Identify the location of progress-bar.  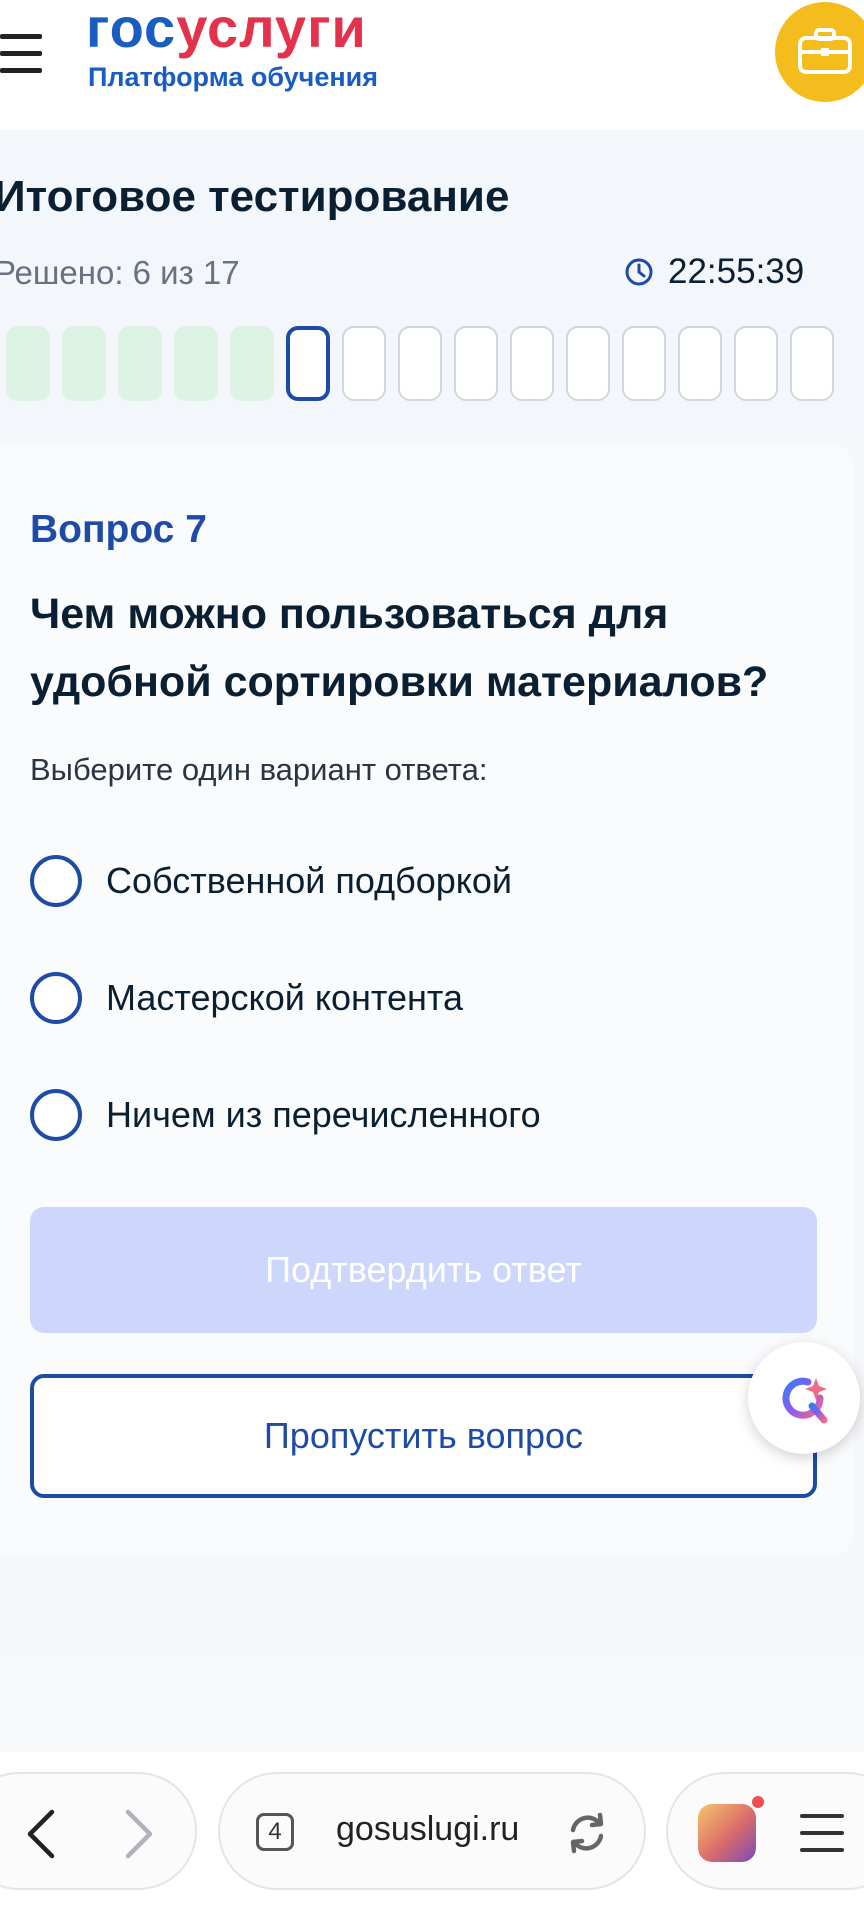
(435, 366).